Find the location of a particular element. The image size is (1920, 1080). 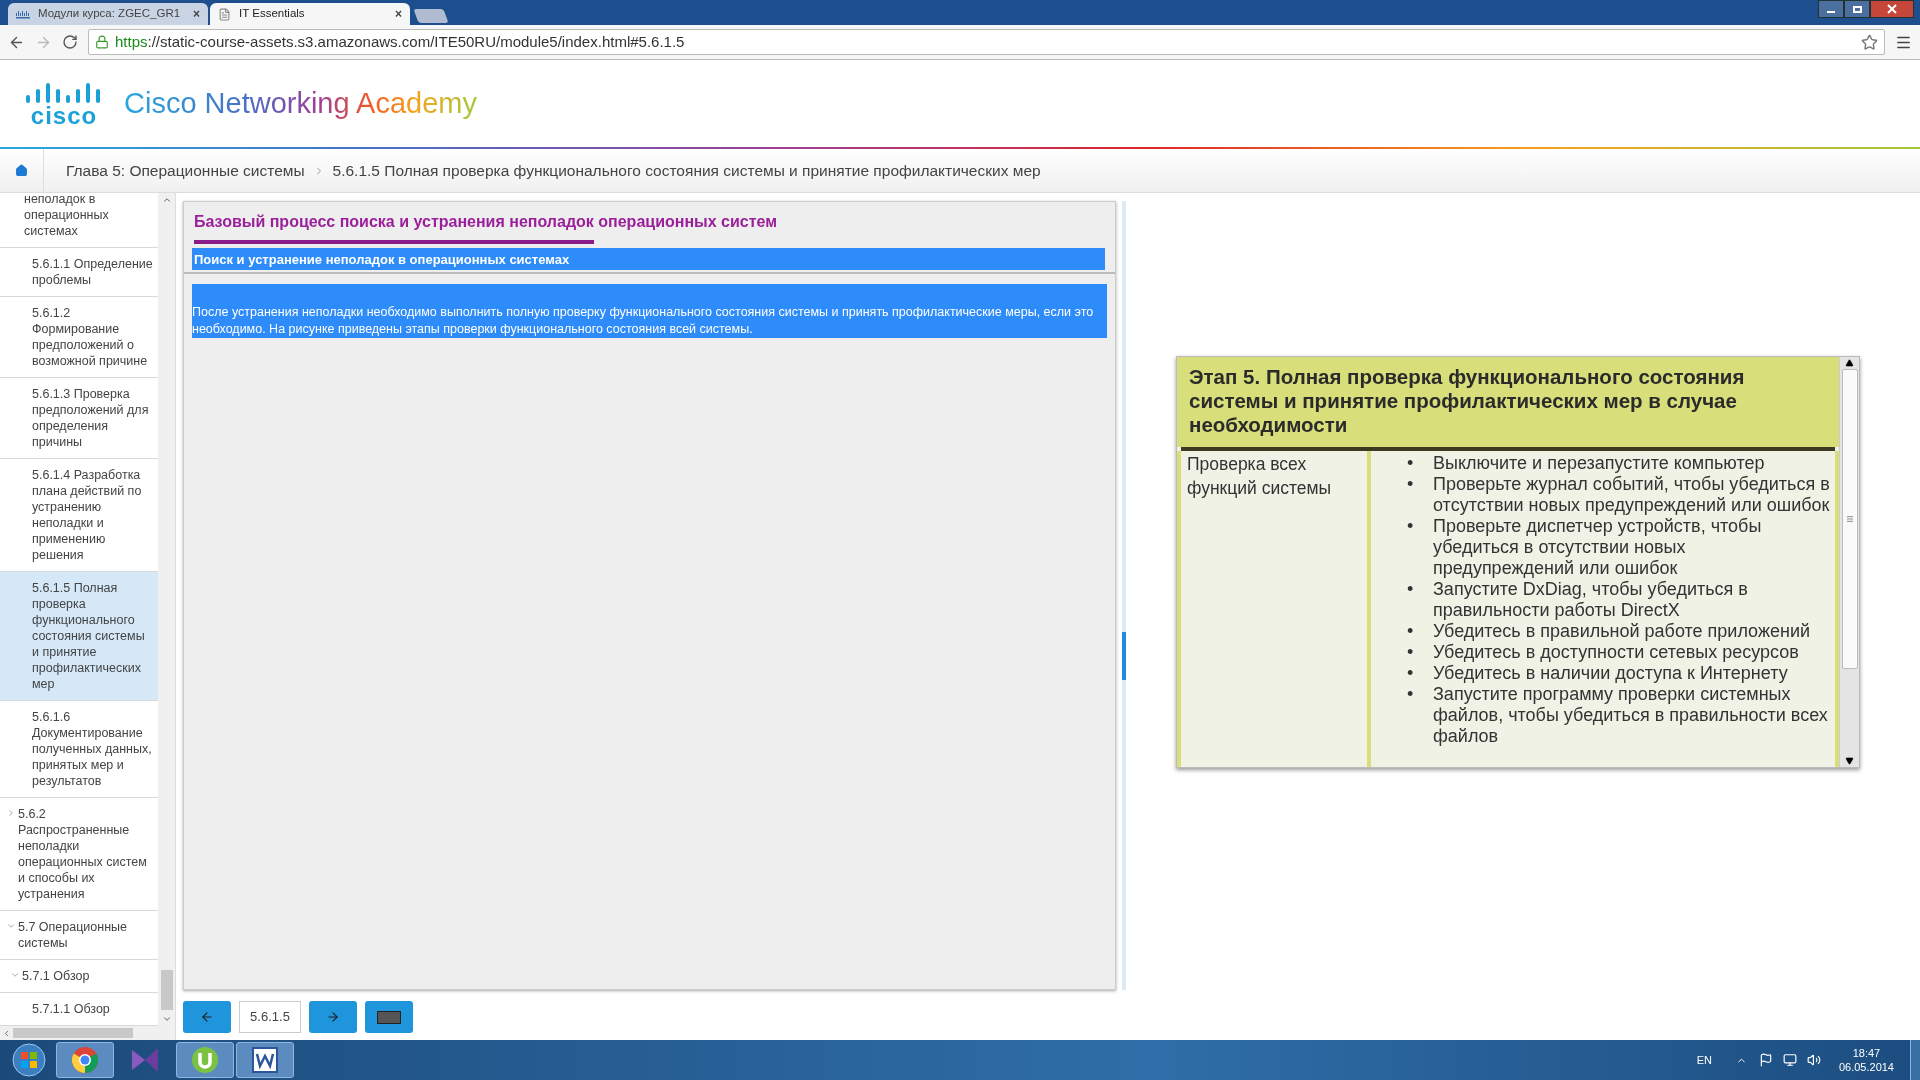

row-label: Проверка всех функций системы is located at coordinates (1259, 476).